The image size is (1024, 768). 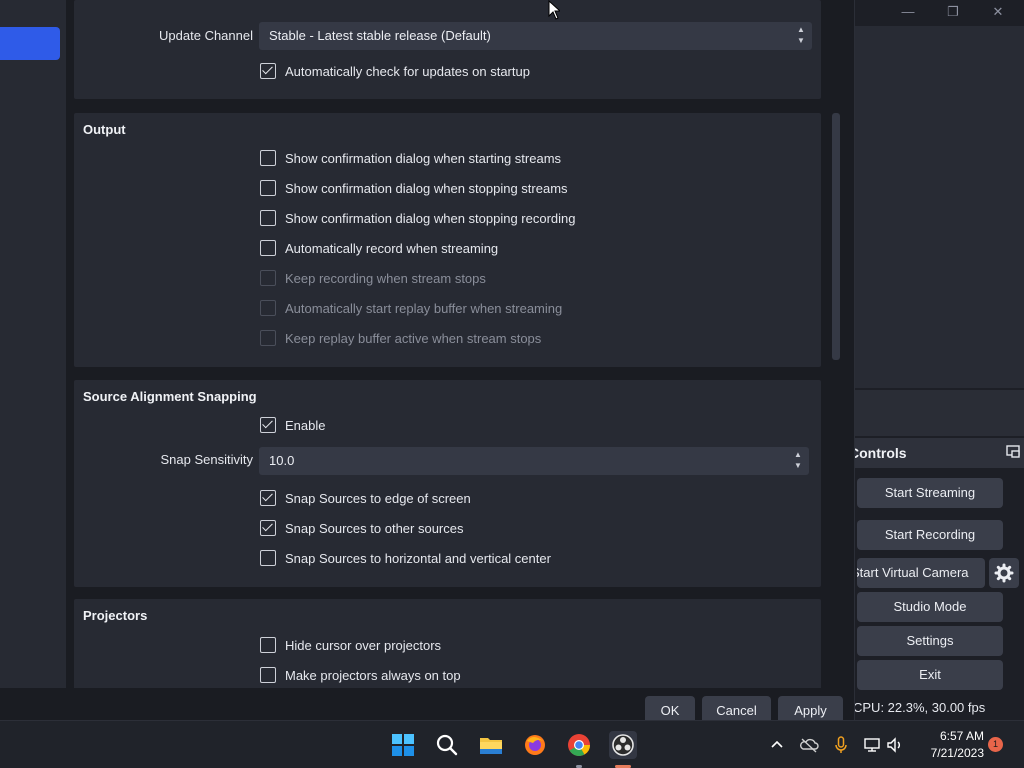 What do you see at coordinates (930, 493) in the screenshot?
I see `start-streaming-button: Start Streaming` at bounding box center [930, 493].